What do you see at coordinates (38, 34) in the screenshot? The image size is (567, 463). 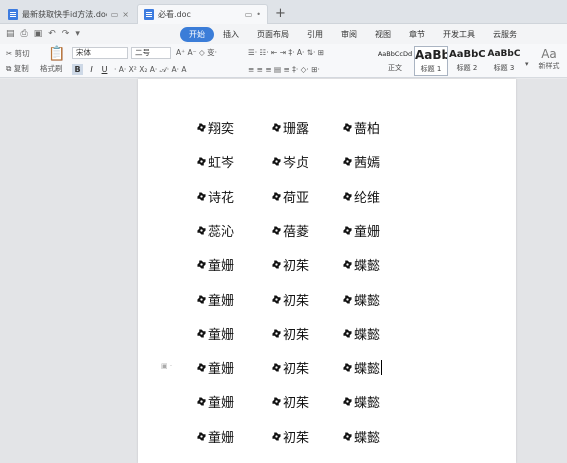 I see `print-preview-icon: ▣` at bounding box center [38, 34].